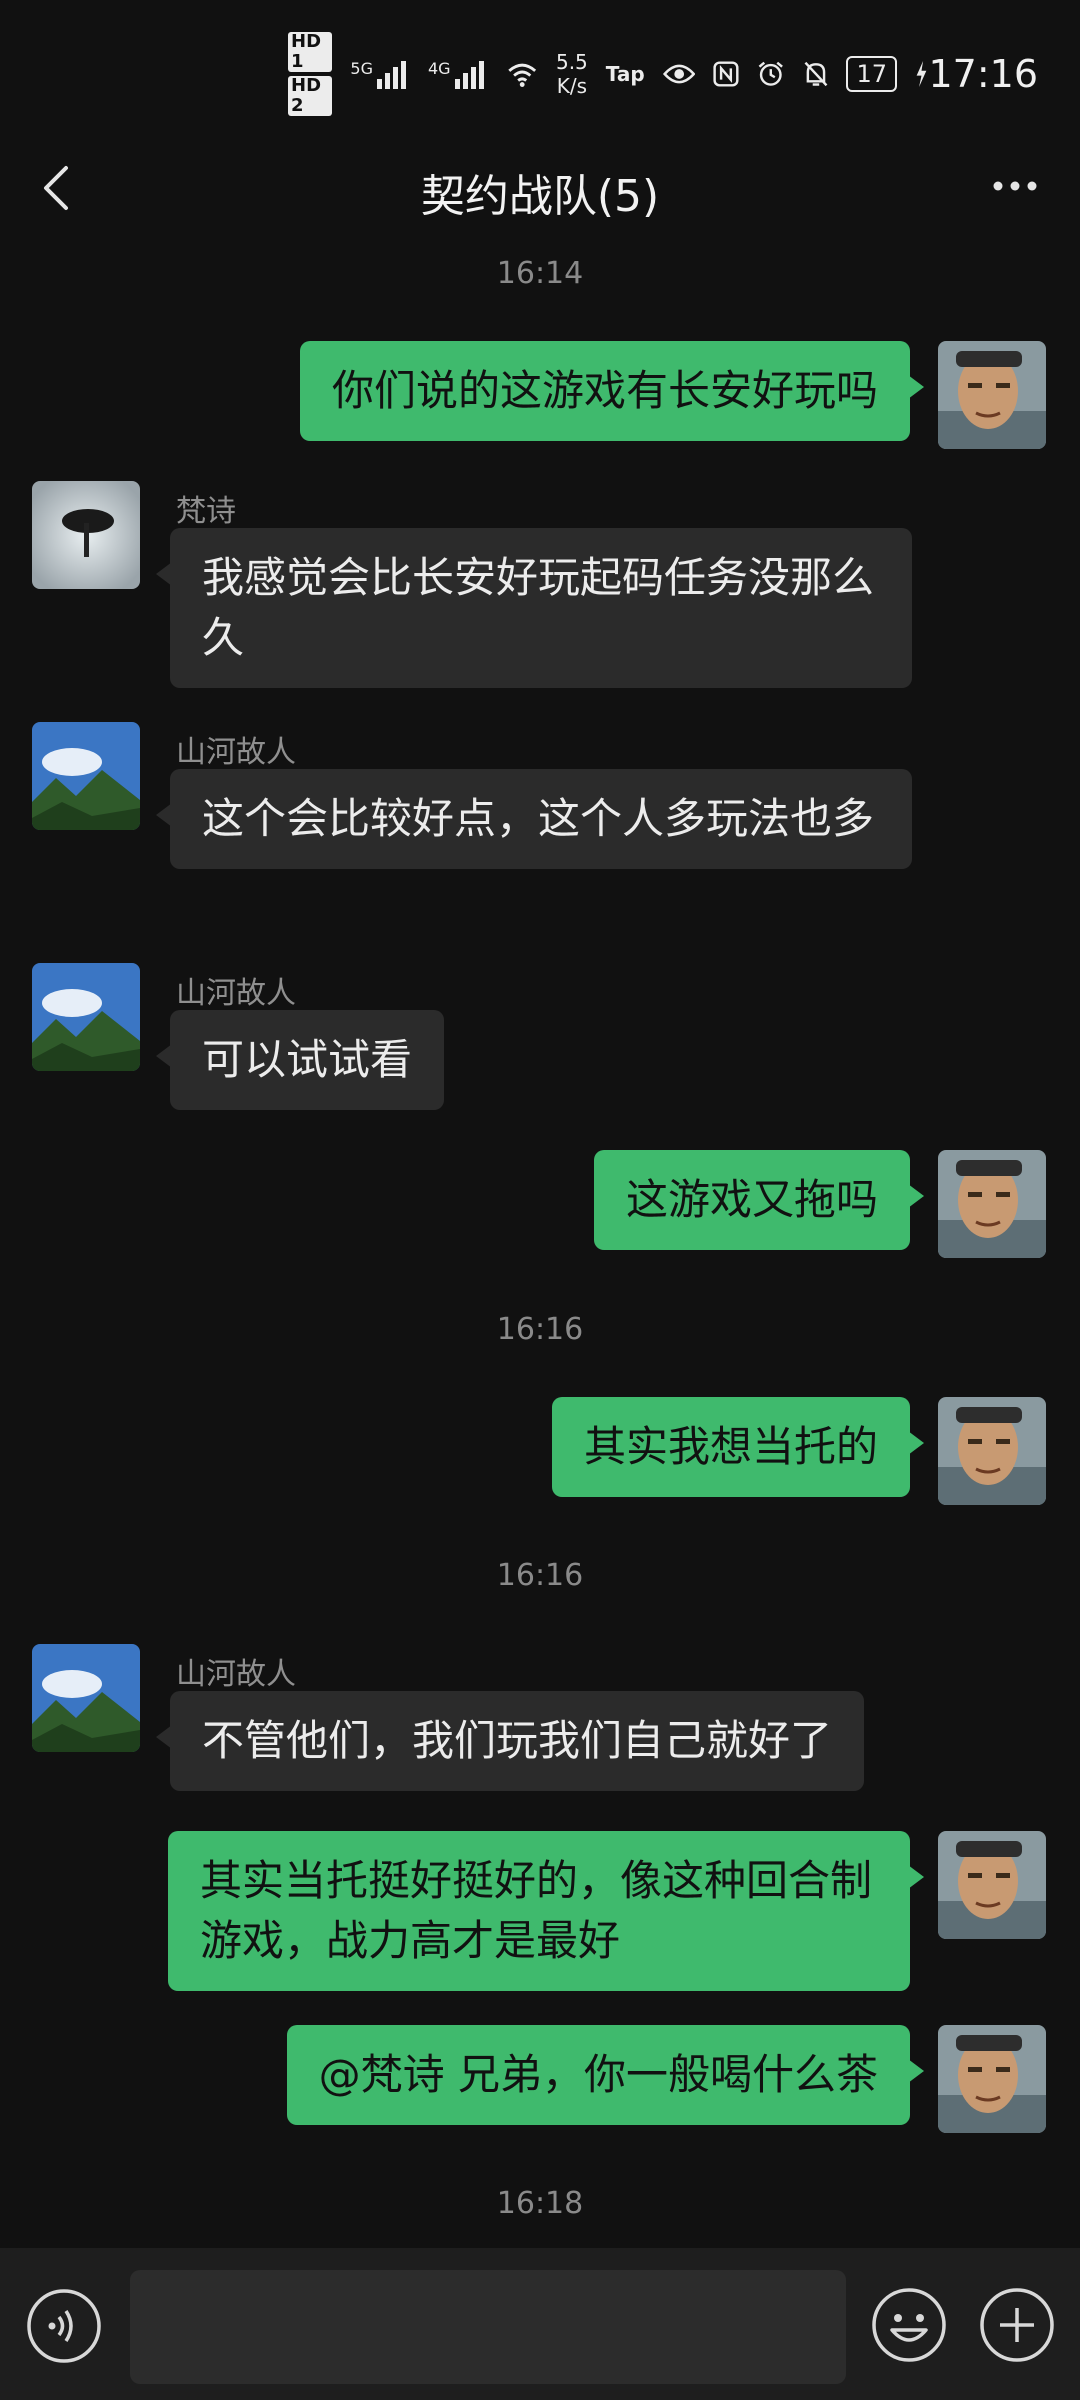 The width and height of the screenshot is (1080, 2400). I want to click on message-bubble-outgoing: 这游戏又拖吗, so click(759, 1200).